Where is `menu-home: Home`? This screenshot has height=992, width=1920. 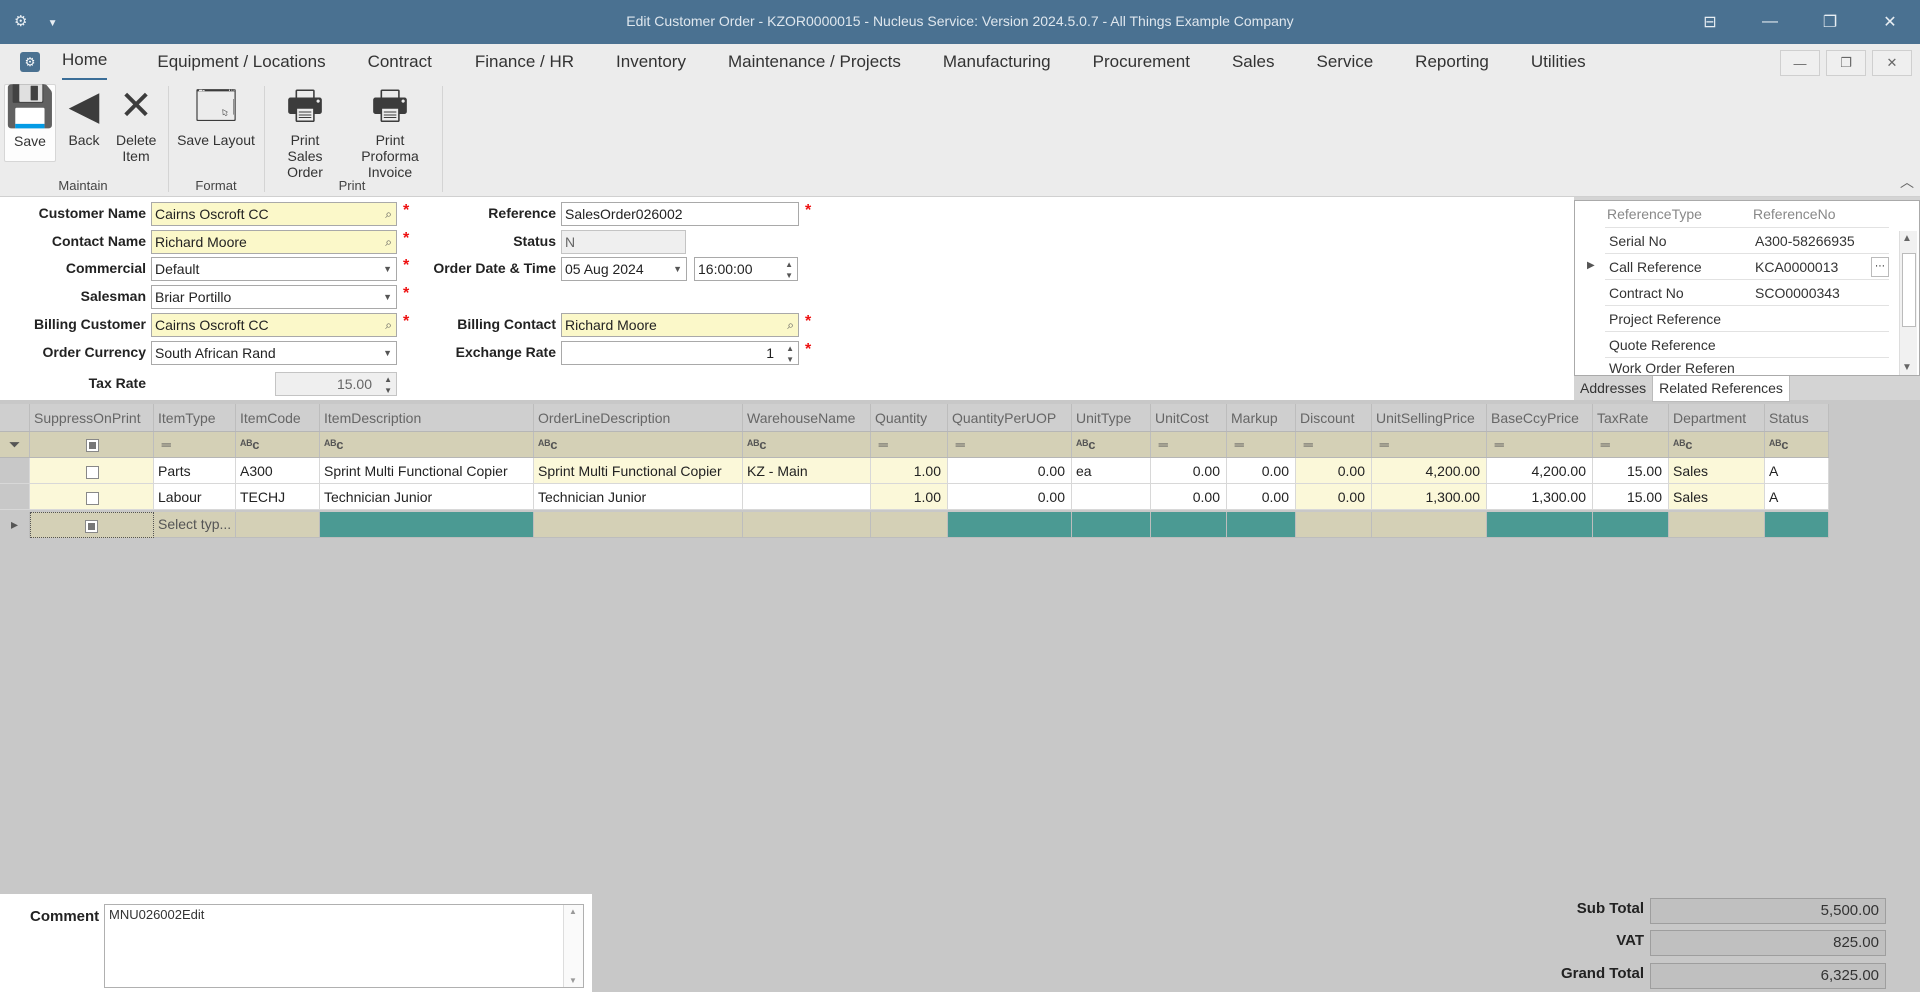 menu-home: Home is located at coordinates (85, 62).